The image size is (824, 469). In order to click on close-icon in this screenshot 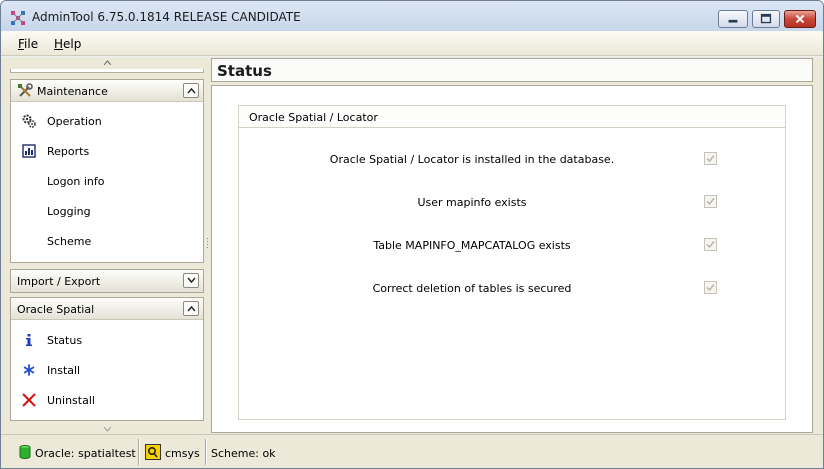, I will do `click(800, 19)`.